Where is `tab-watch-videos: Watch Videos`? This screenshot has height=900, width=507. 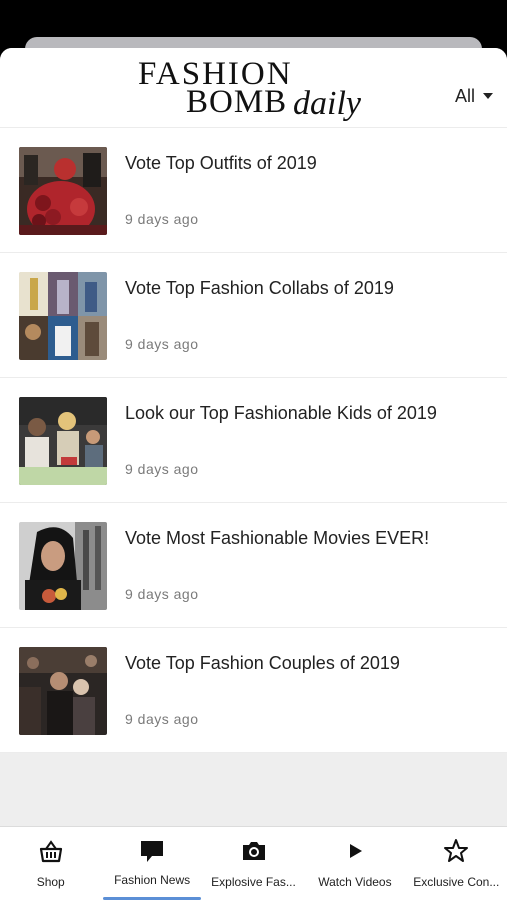 tab-watch-videos: Watch Videos is located at coordinates (354, 863).